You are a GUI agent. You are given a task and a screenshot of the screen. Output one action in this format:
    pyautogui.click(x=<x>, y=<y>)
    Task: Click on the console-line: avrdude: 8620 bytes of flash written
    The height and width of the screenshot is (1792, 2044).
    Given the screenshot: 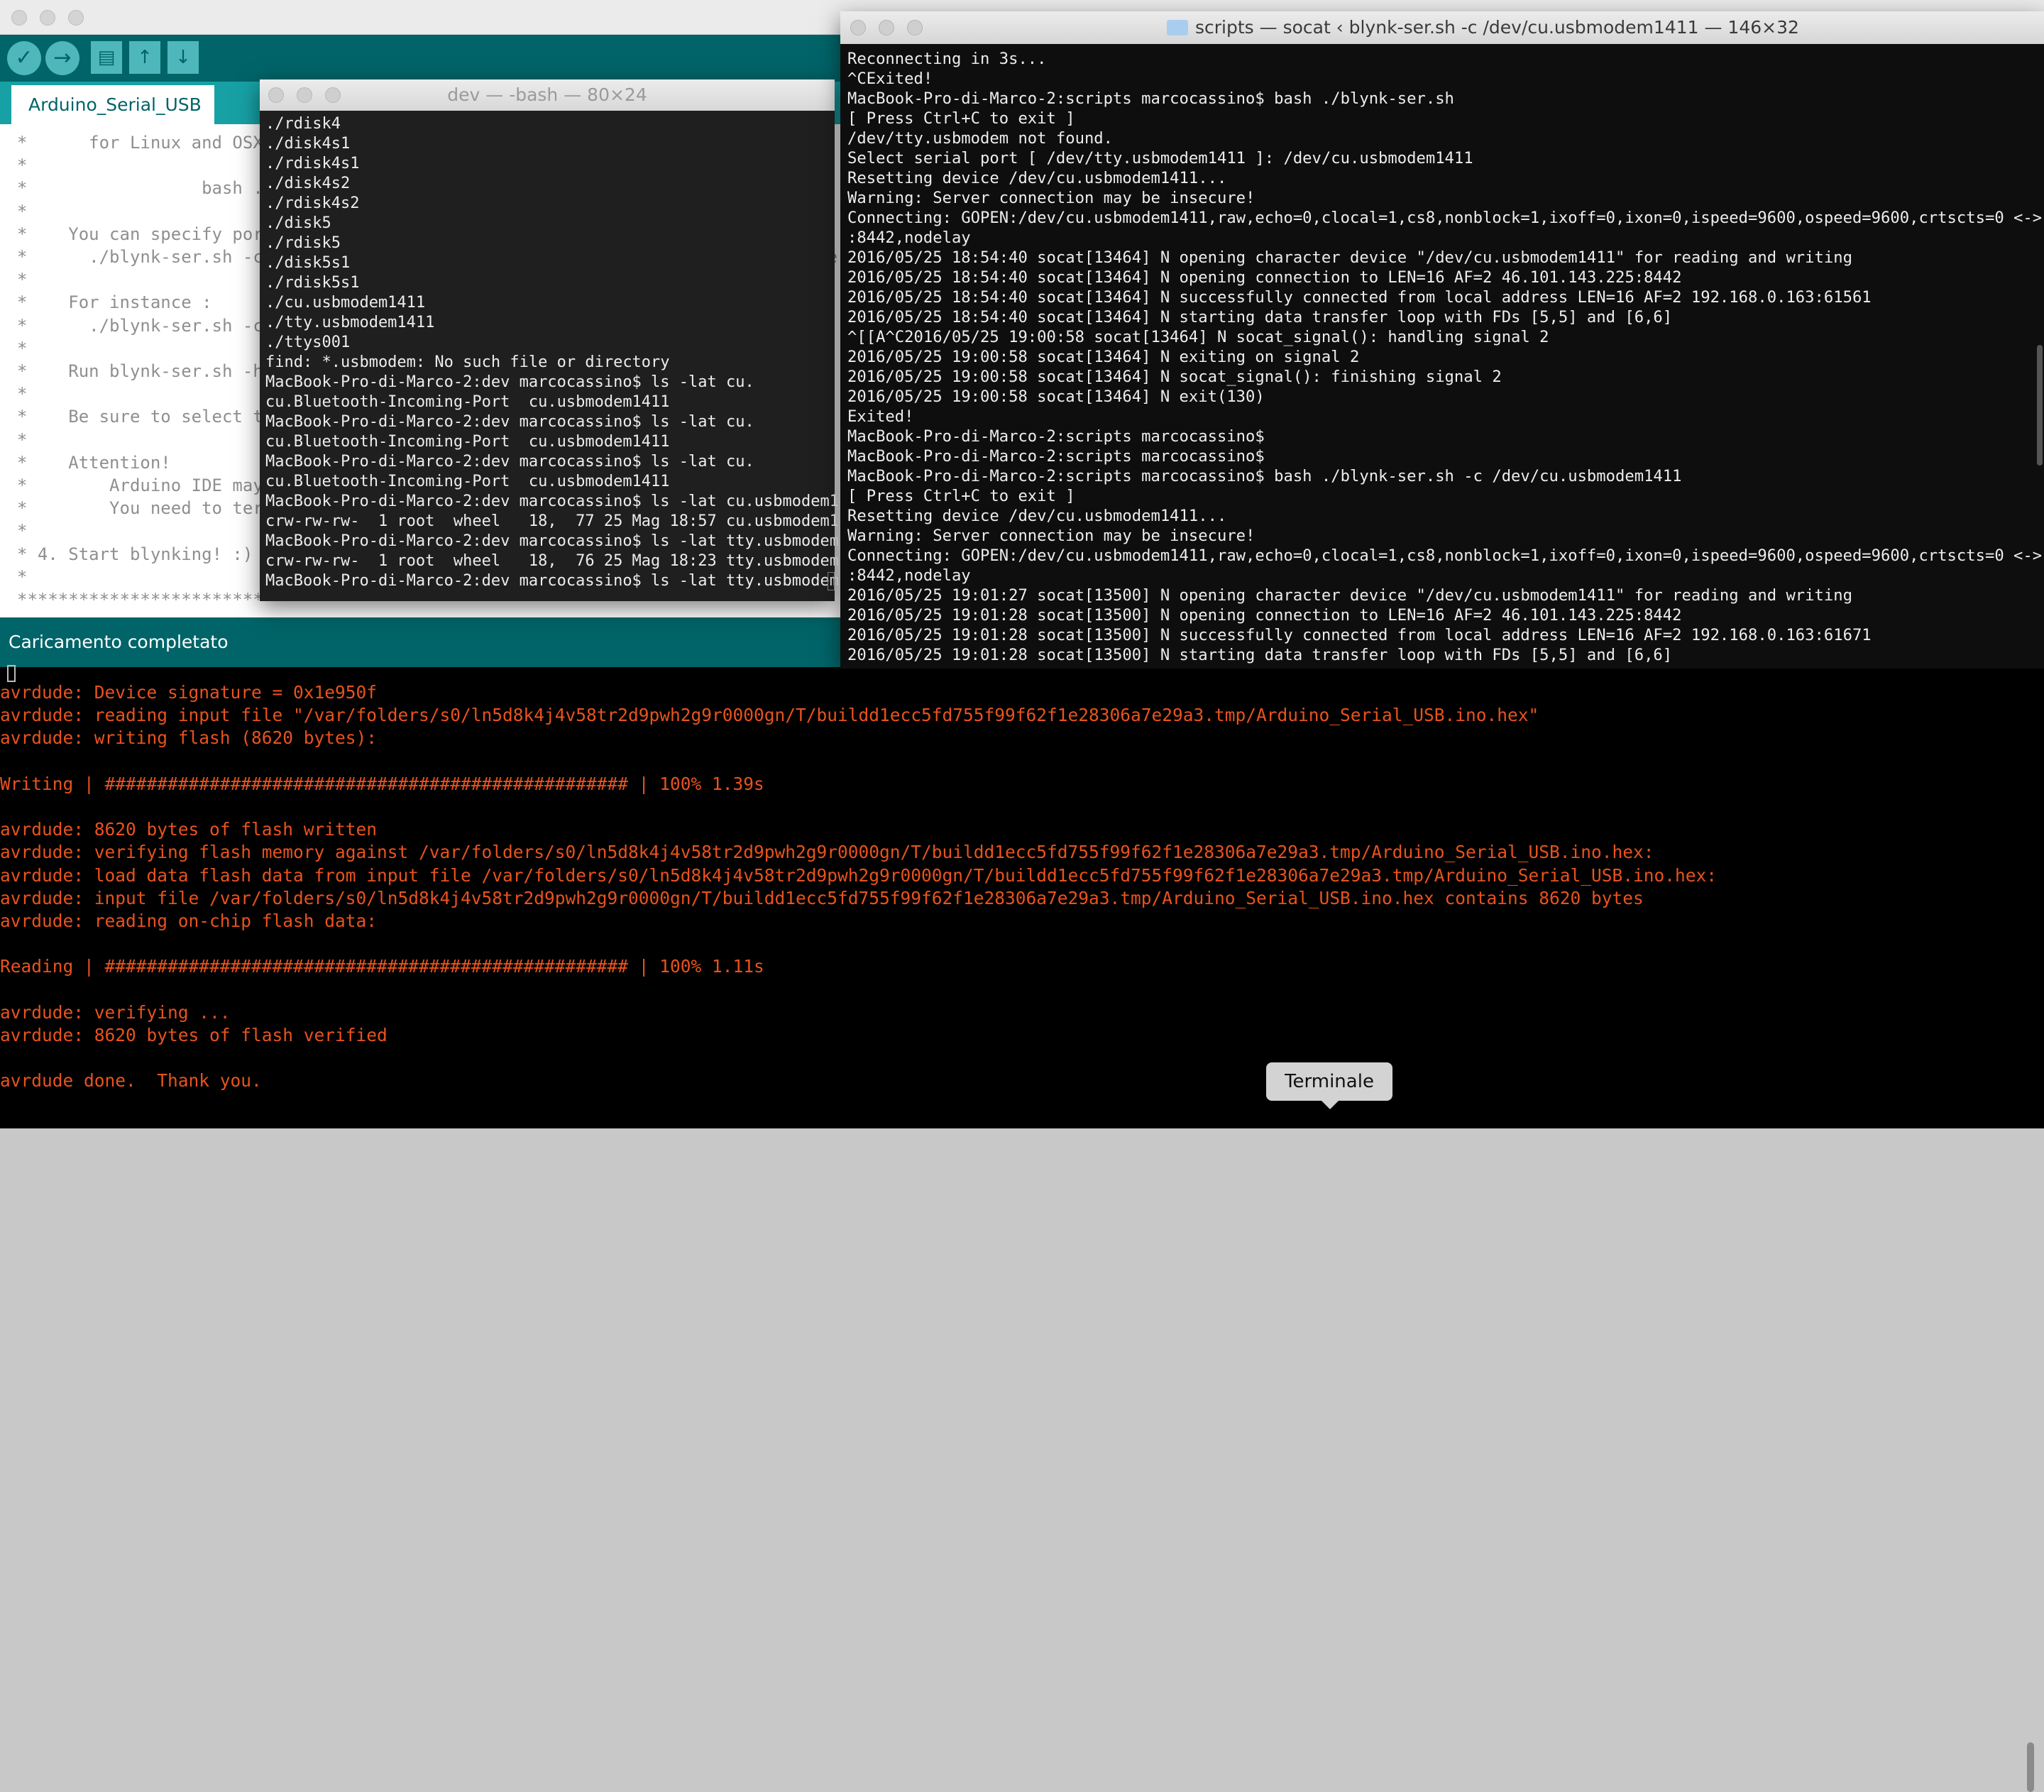 What is the action you would take?
    pyautogui.click(x=189, y=829)
    